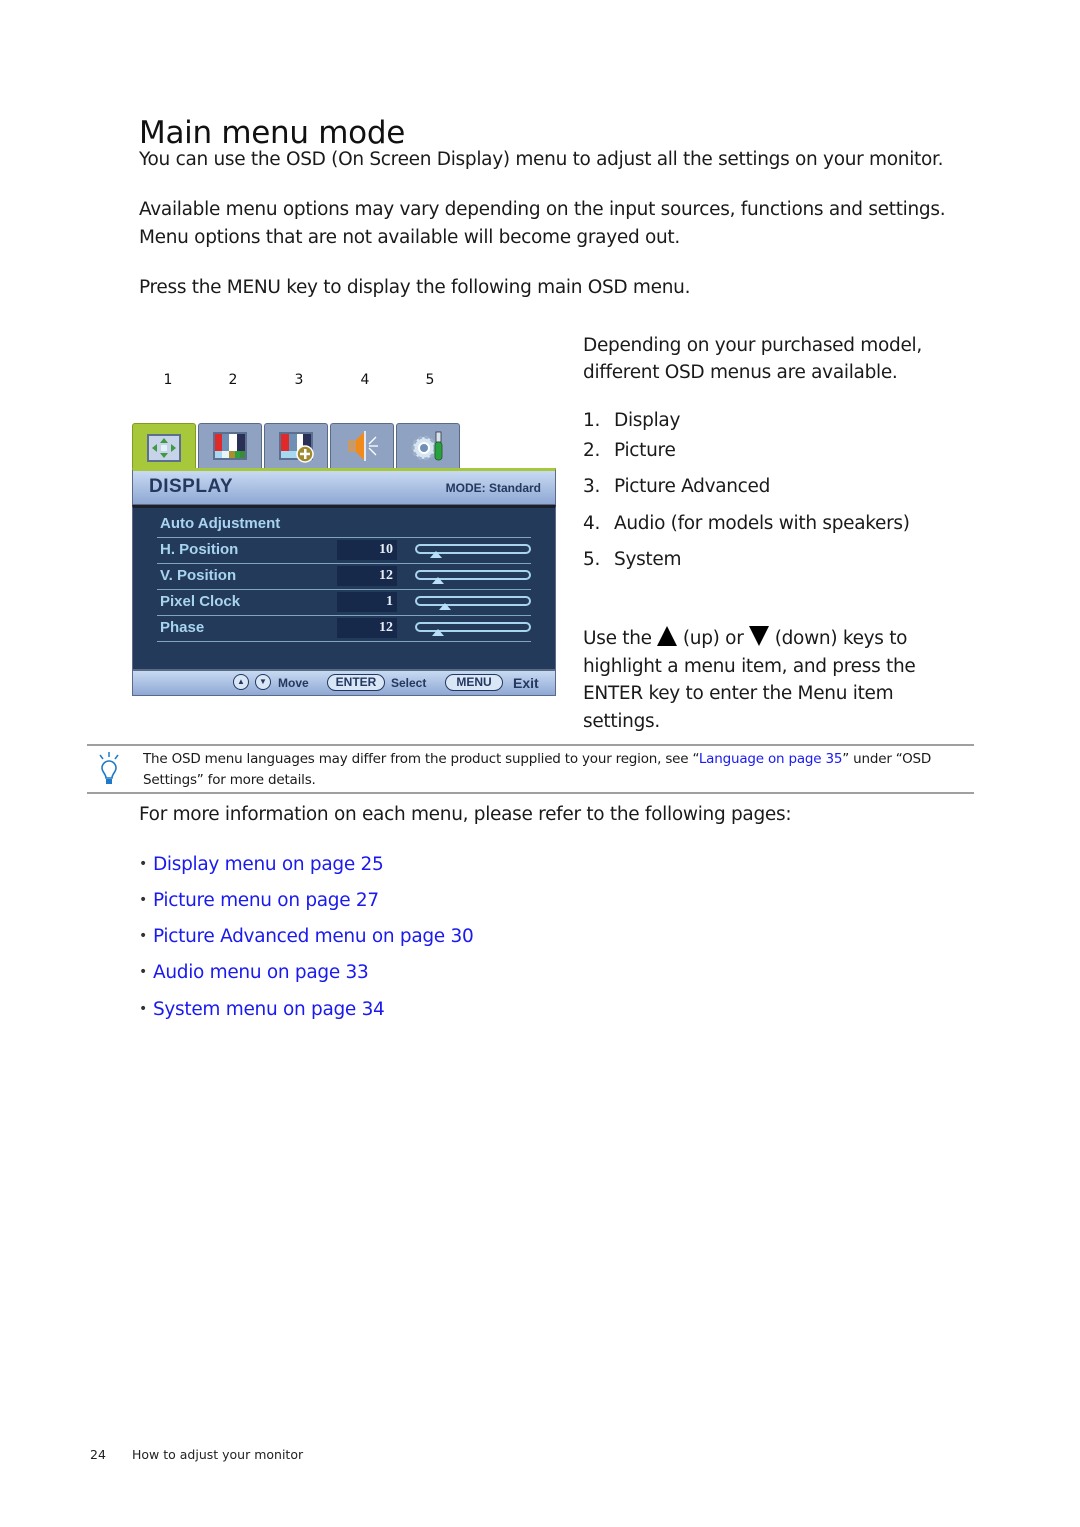 This screenshot has height=1527, width=1080. I want to click on link-item: • System menu on page 34, so click(262, 1009).